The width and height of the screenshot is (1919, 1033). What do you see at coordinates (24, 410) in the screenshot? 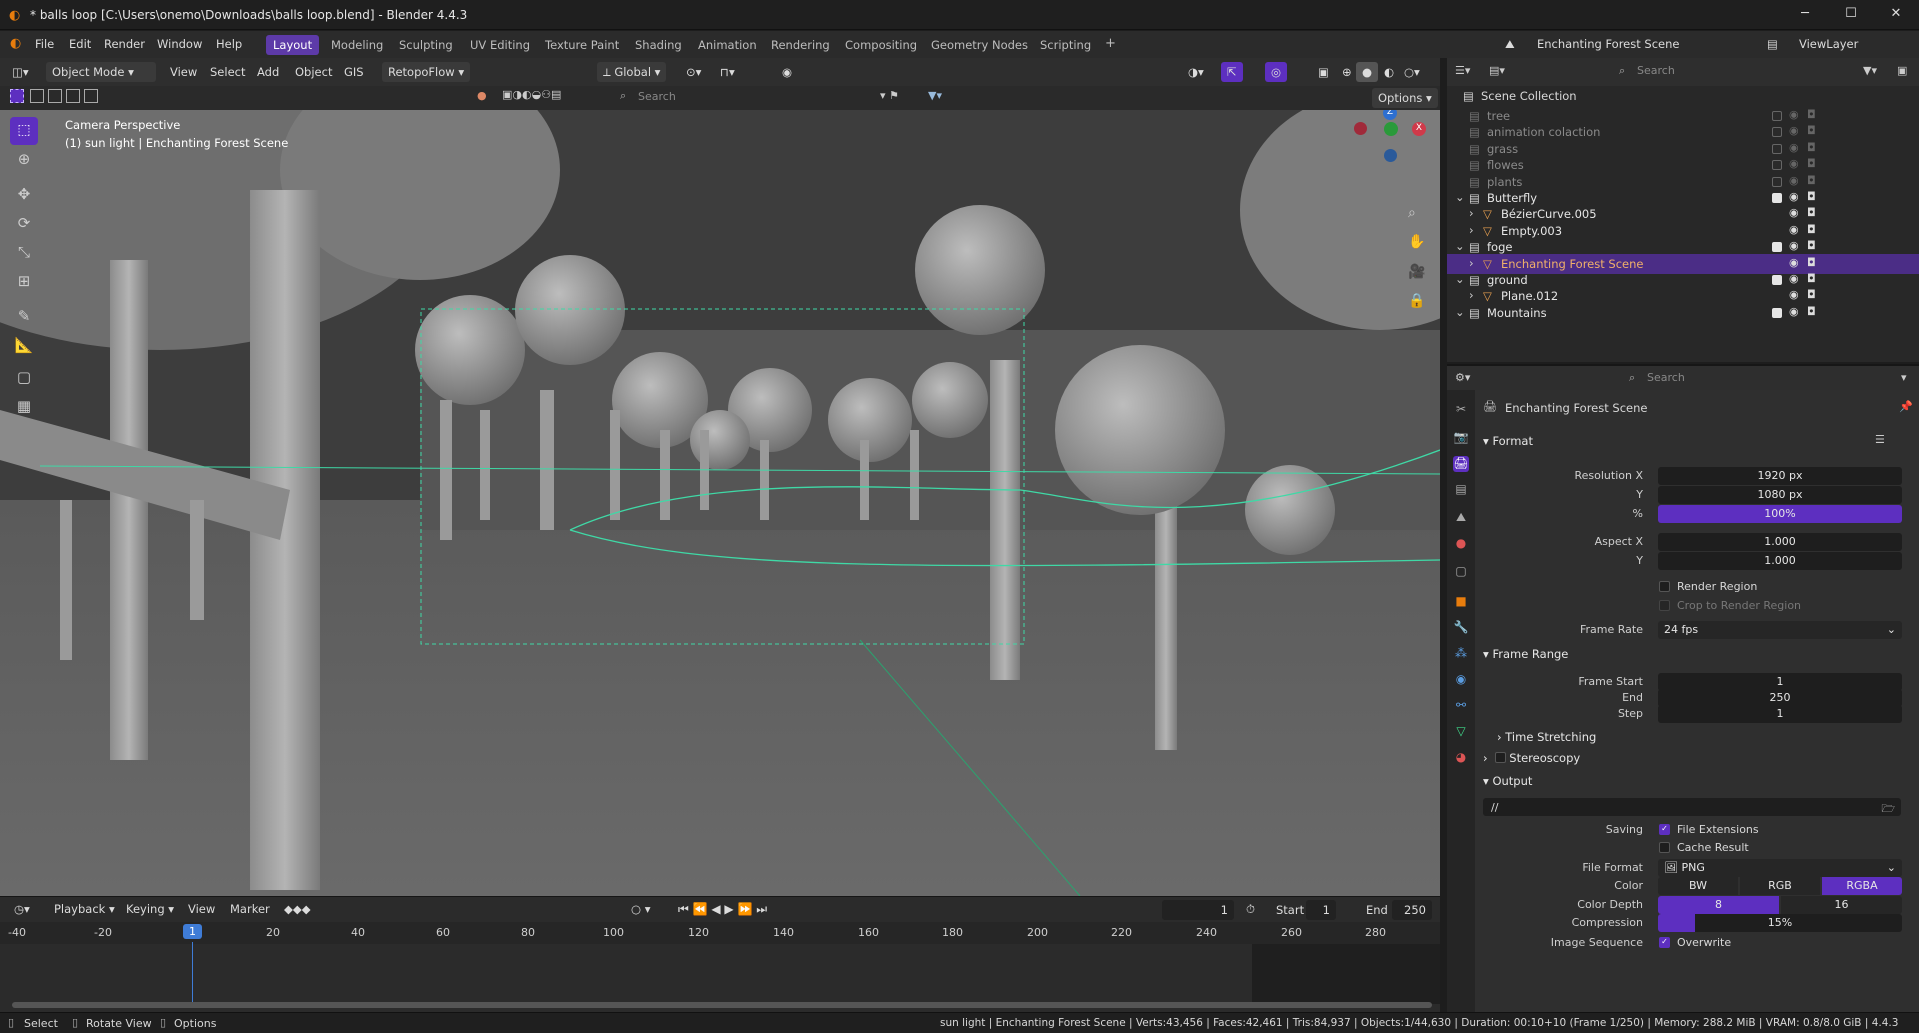
I see `retopo-tool-icon: ▦` at bounding box center [24, 410].